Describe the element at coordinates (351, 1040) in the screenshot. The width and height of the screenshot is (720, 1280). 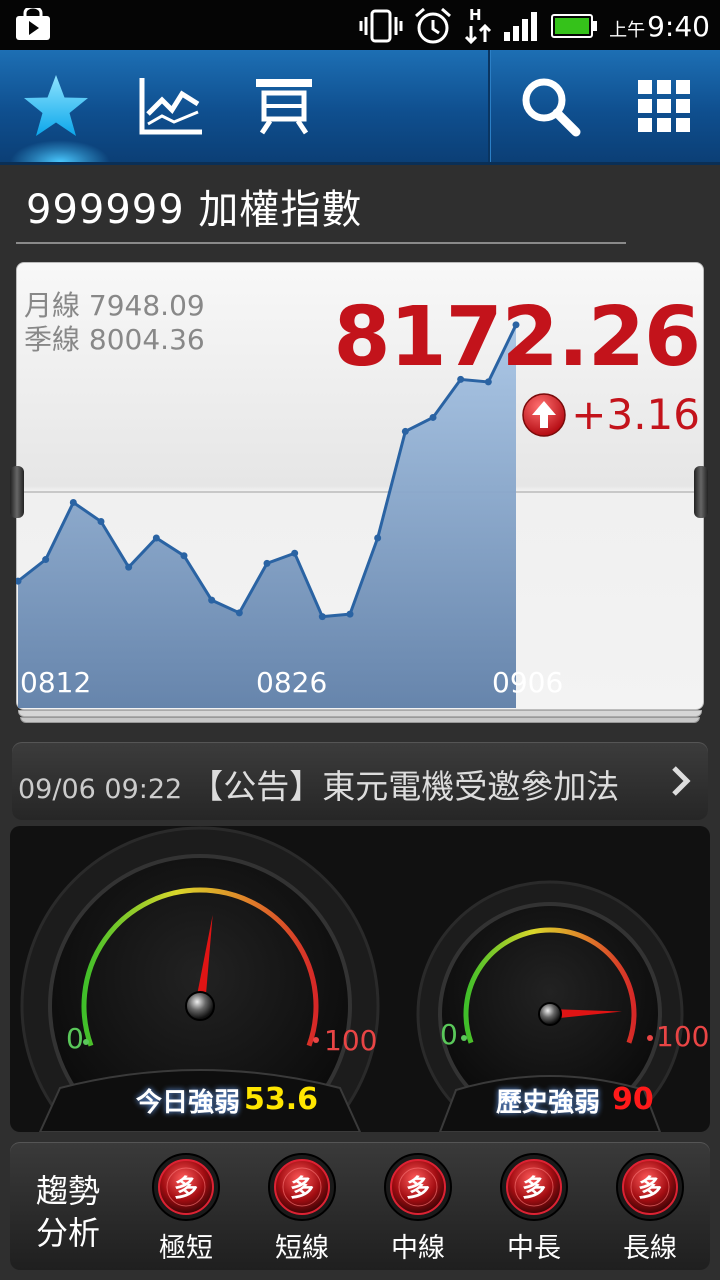
I see `gauge1-max: 100` at that location.